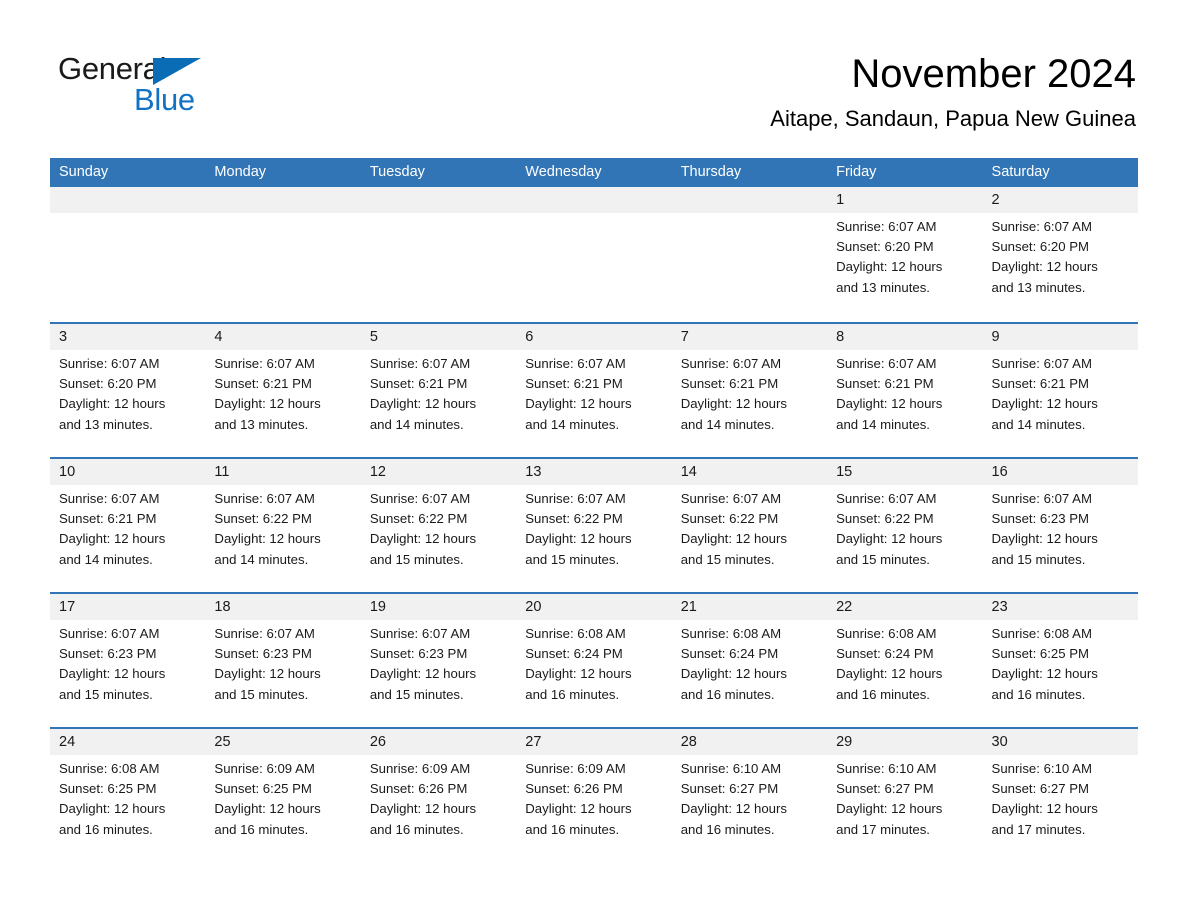 The image size is (1188, 918). I want to click on general-blue-logo: General Blue, so click(158, 87).